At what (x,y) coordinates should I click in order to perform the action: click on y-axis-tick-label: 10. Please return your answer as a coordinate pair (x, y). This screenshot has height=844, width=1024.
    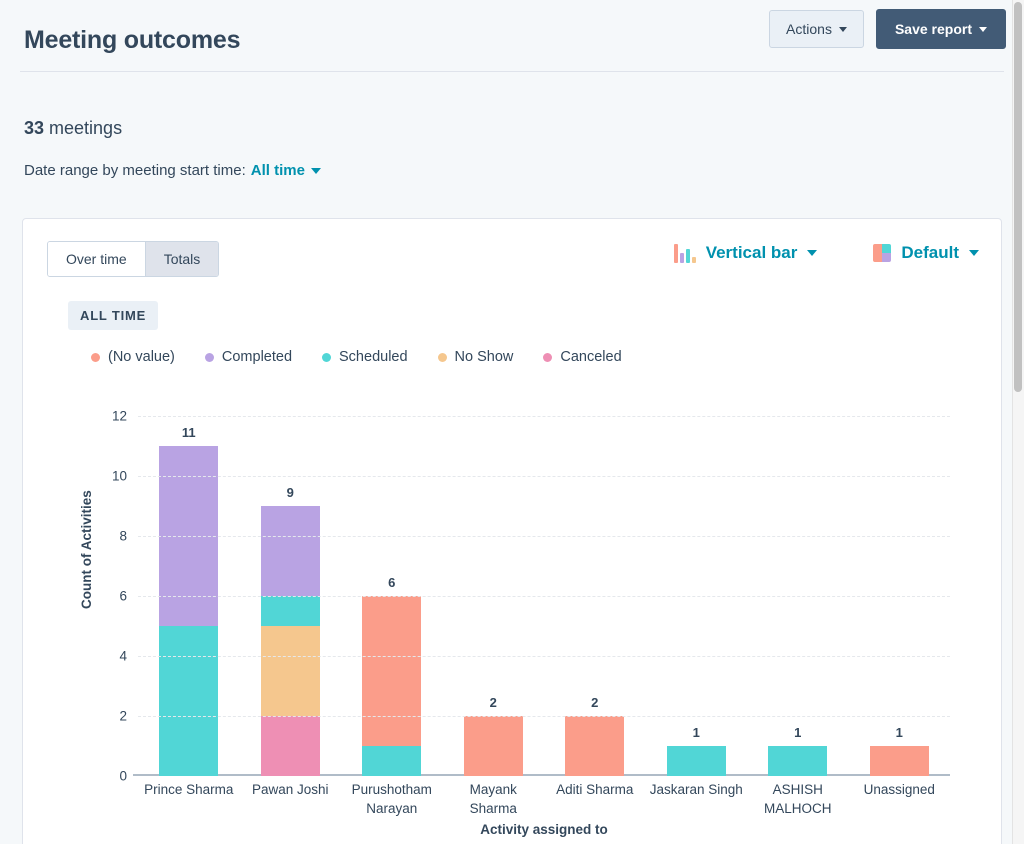
    Looking at the image, I should click on (119, 476).